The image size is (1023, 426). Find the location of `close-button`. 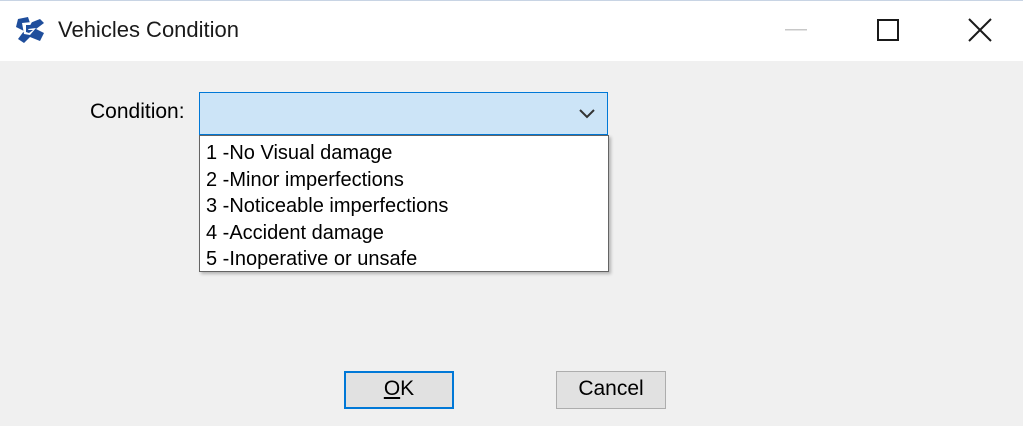

close-button is located at coordinates (978, 30).